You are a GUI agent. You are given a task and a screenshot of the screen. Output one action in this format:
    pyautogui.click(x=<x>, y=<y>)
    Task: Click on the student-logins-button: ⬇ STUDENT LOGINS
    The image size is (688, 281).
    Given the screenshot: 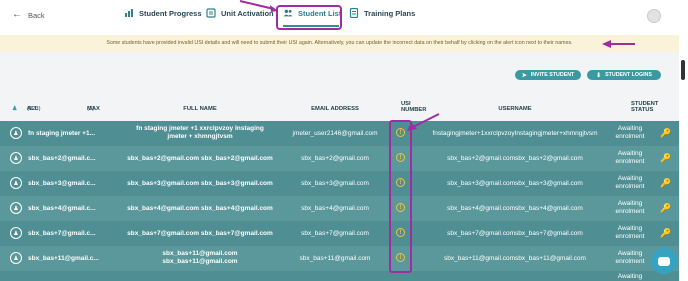 What is the action you would take?
    pyautogui.click(x=624, y=75)
    